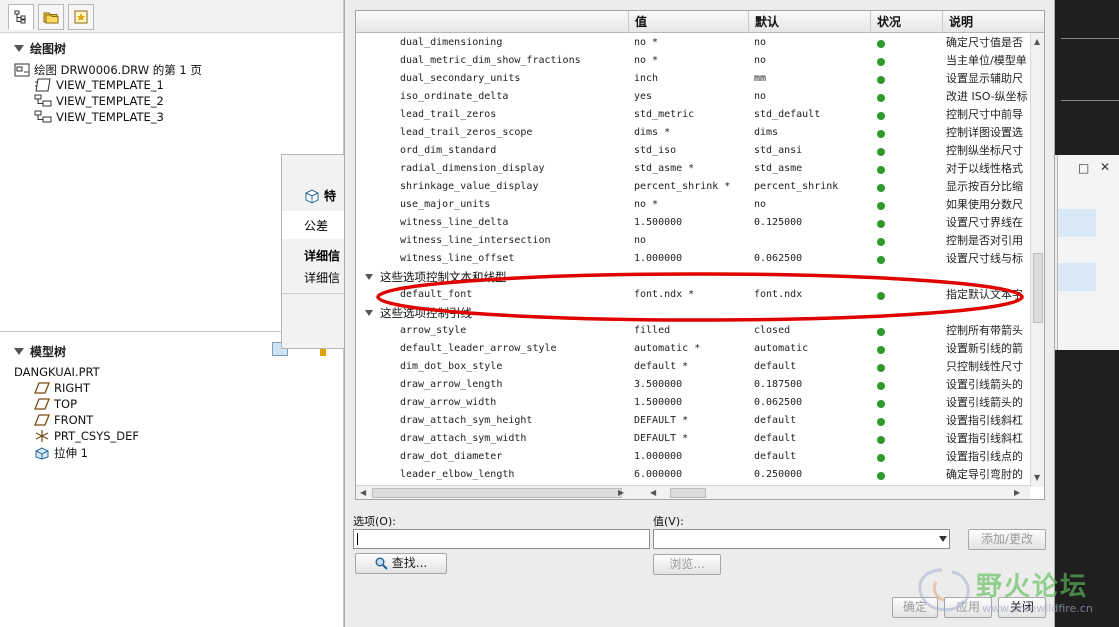 The image size is (1119, 627). Describe the element at coordinates (661, 366) in the screenshot. I see `option-value-cell: default *` at that location.